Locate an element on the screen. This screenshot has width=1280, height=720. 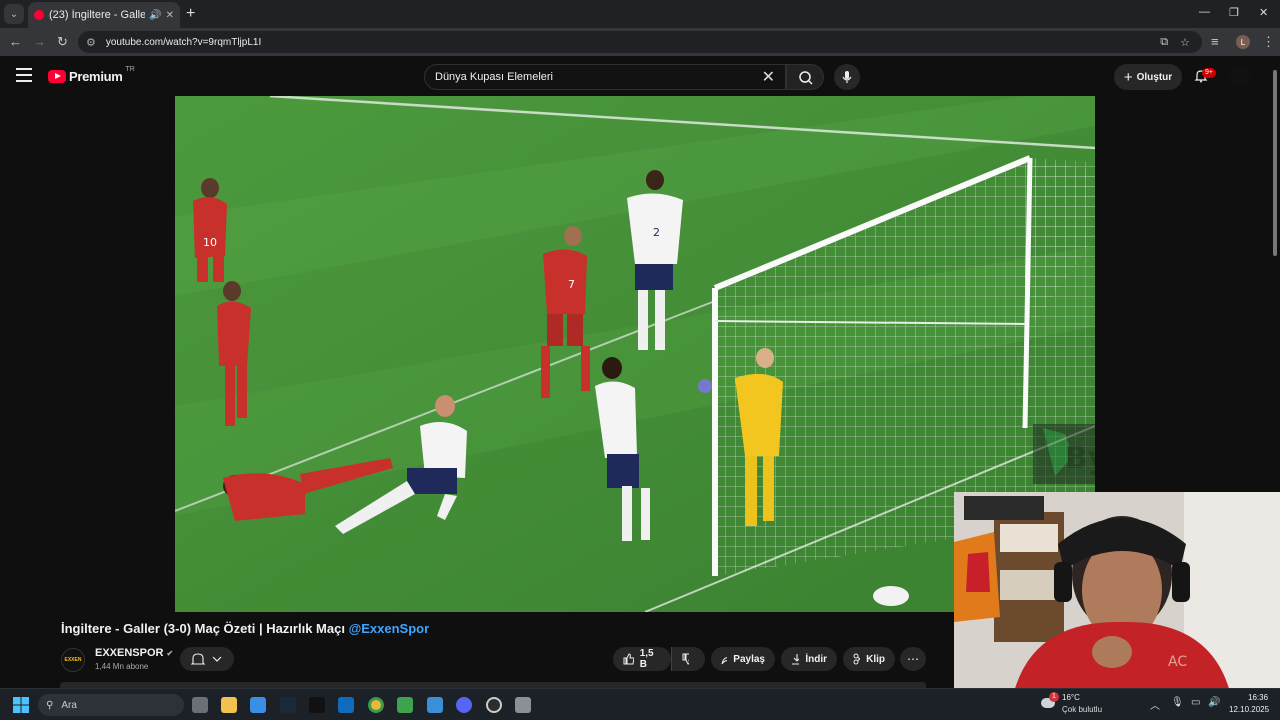
create-button: + Oluştur is located at coordinates (1148, 77).